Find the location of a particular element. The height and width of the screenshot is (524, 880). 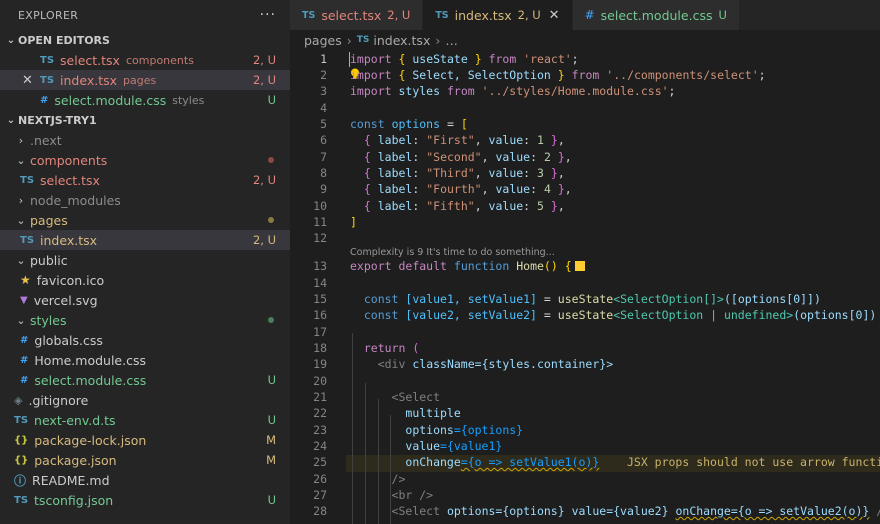

code-line: { label: "First", value: 1 }, is located at coordinates (464, 140).